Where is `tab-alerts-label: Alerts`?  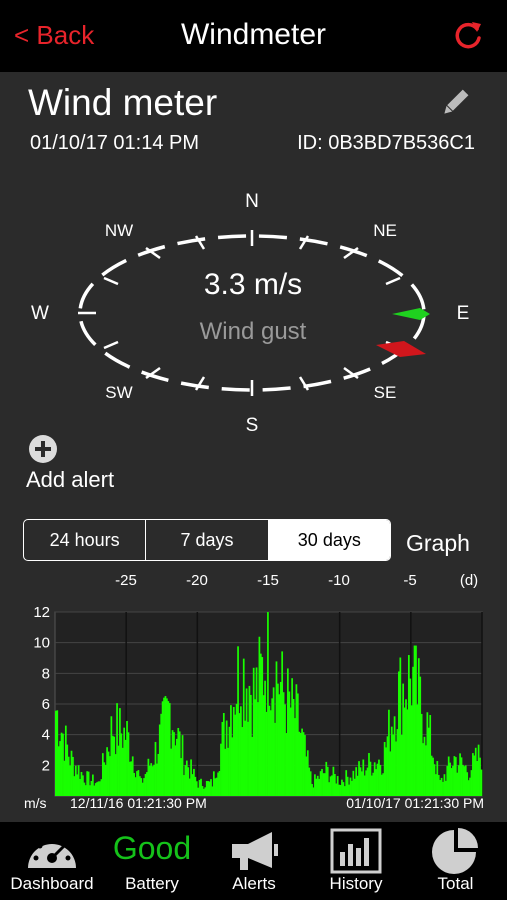
tab-alerts-label: Alerts is located at coordinates (254, 883).